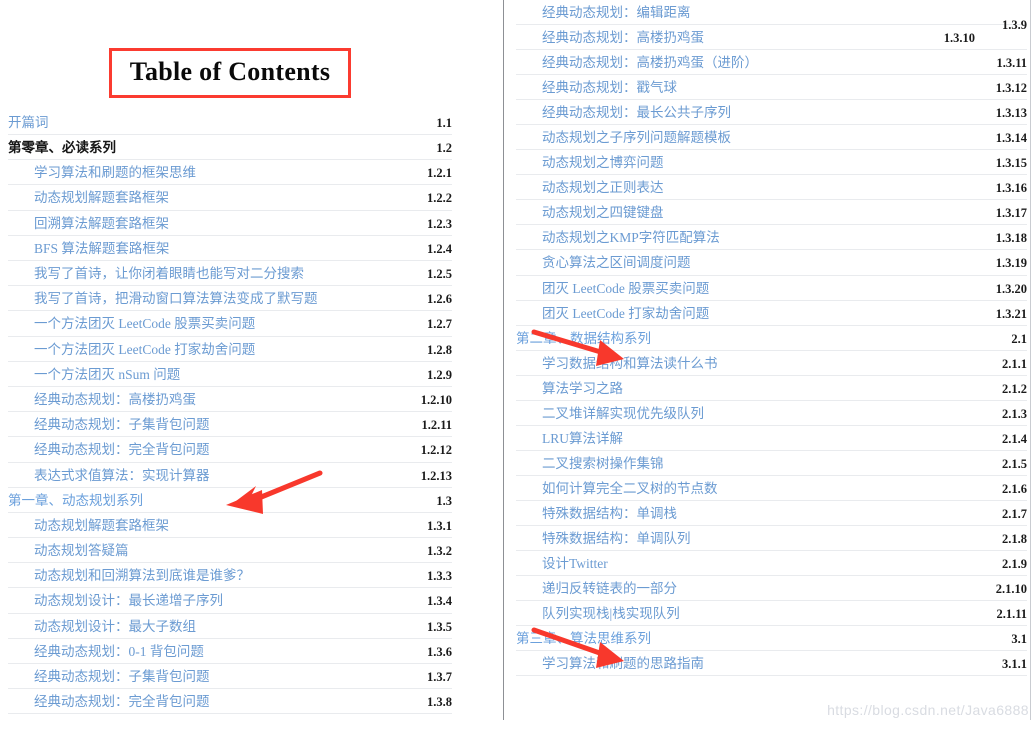 Image resolution: width=1031 pixels, height=730 pixels. What do you see at coordinates (771, 614) in the screenshot?
I see `toc-row: 队列实现栈|栈实现队列 2.1.11` at bounding box center [771, 614].